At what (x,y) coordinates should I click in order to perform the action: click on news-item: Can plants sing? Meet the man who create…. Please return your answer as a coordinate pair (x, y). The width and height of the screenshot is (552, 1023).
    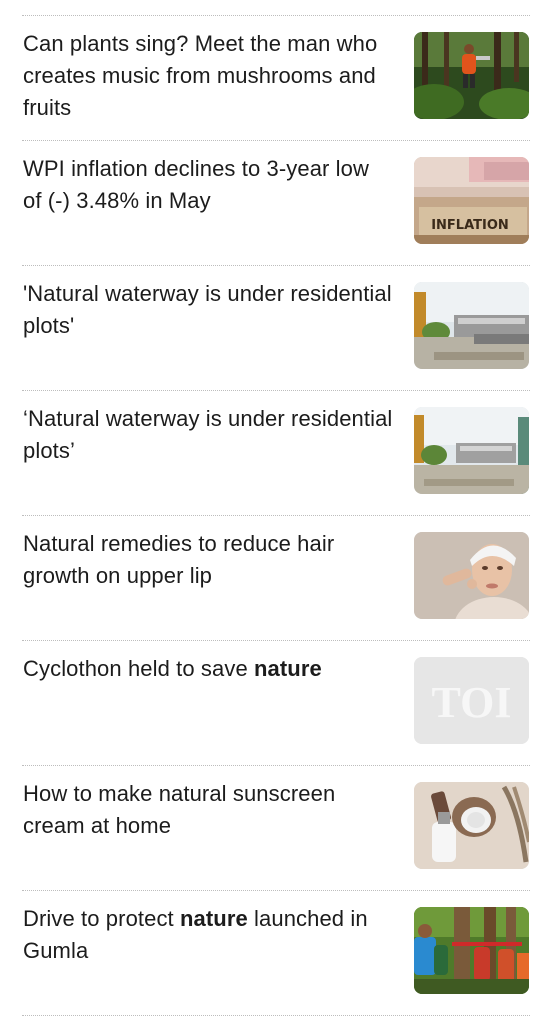
    Looking at the image, I should click on (276, 78).